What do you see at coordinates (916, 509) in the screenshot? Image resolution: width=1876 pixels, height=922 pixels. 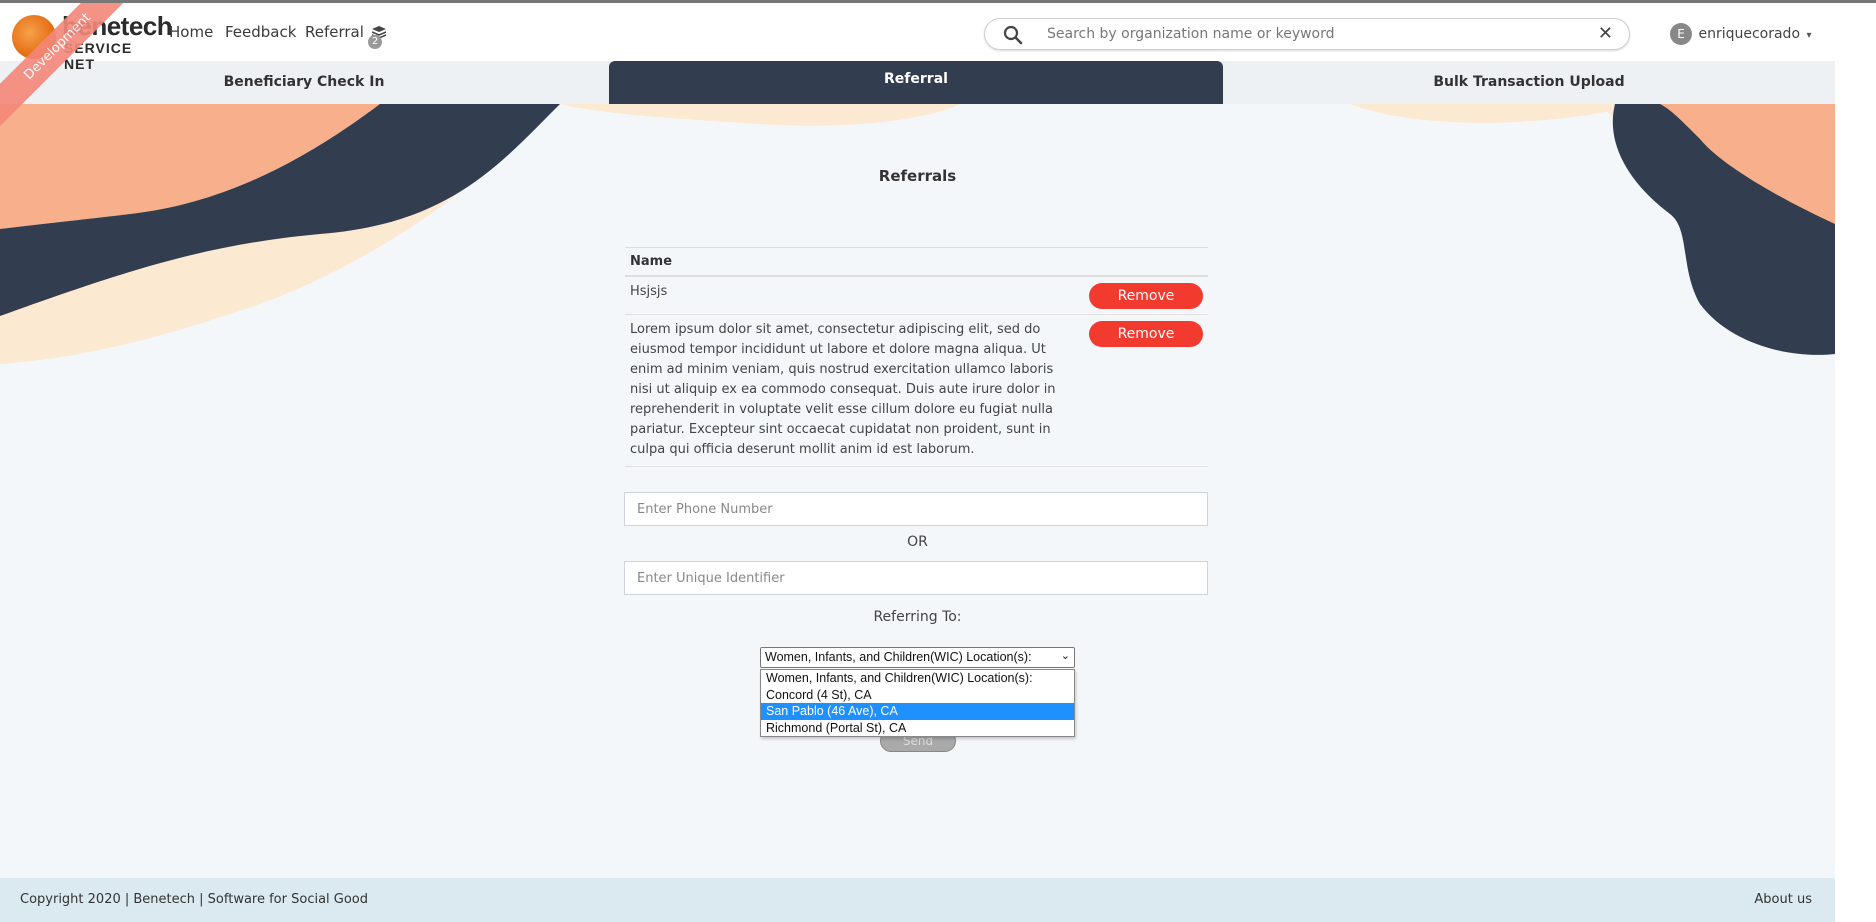 I see `phone-number-input` at bounding box center [916, 509].